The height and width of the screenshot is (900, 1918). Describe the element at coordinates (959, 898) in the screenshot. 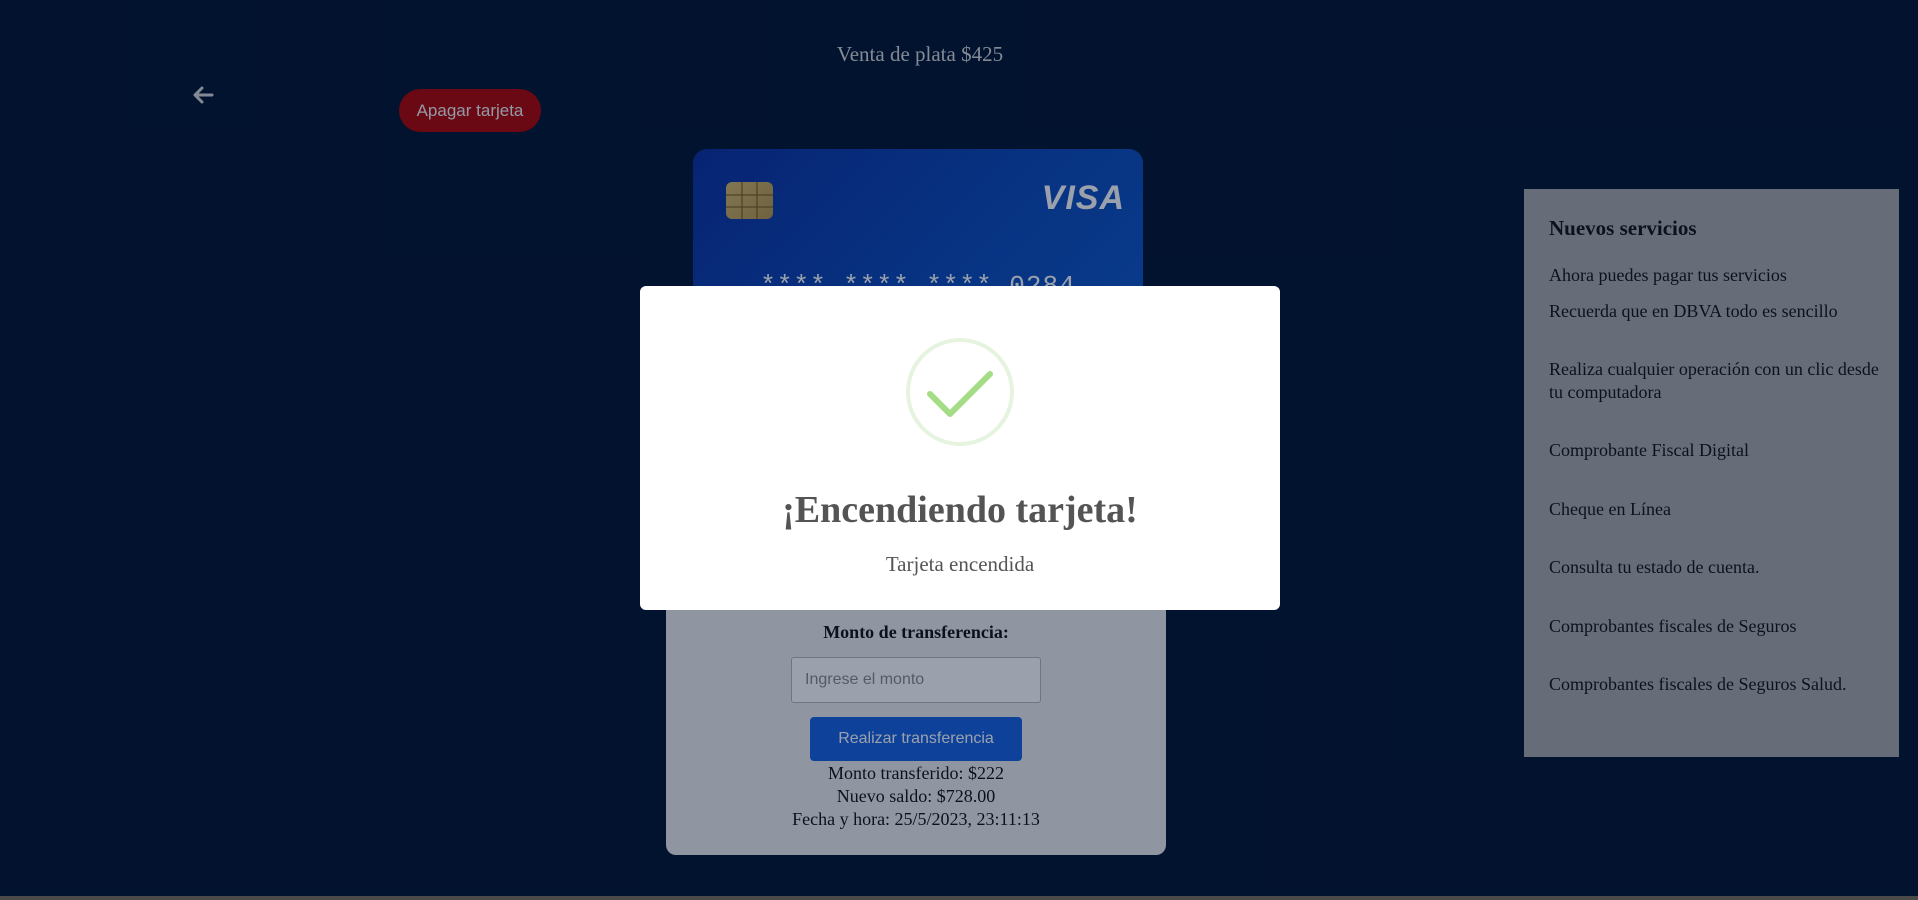

I see `bottom-divider` at that location.